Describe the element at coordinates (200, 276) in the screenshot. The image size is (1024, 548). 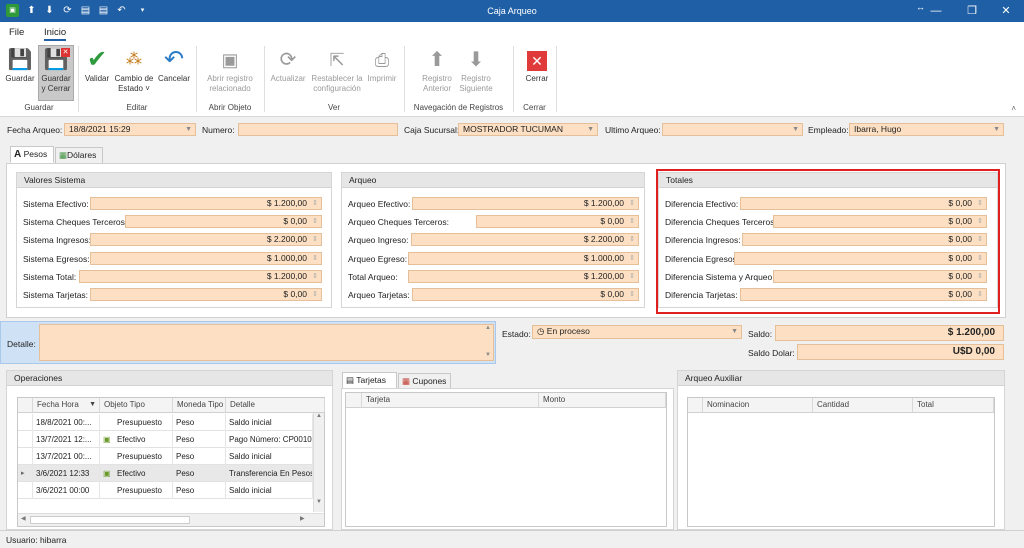
I see `valores-sistema-field-4: $ 1.200,00 ⇕` at that location.